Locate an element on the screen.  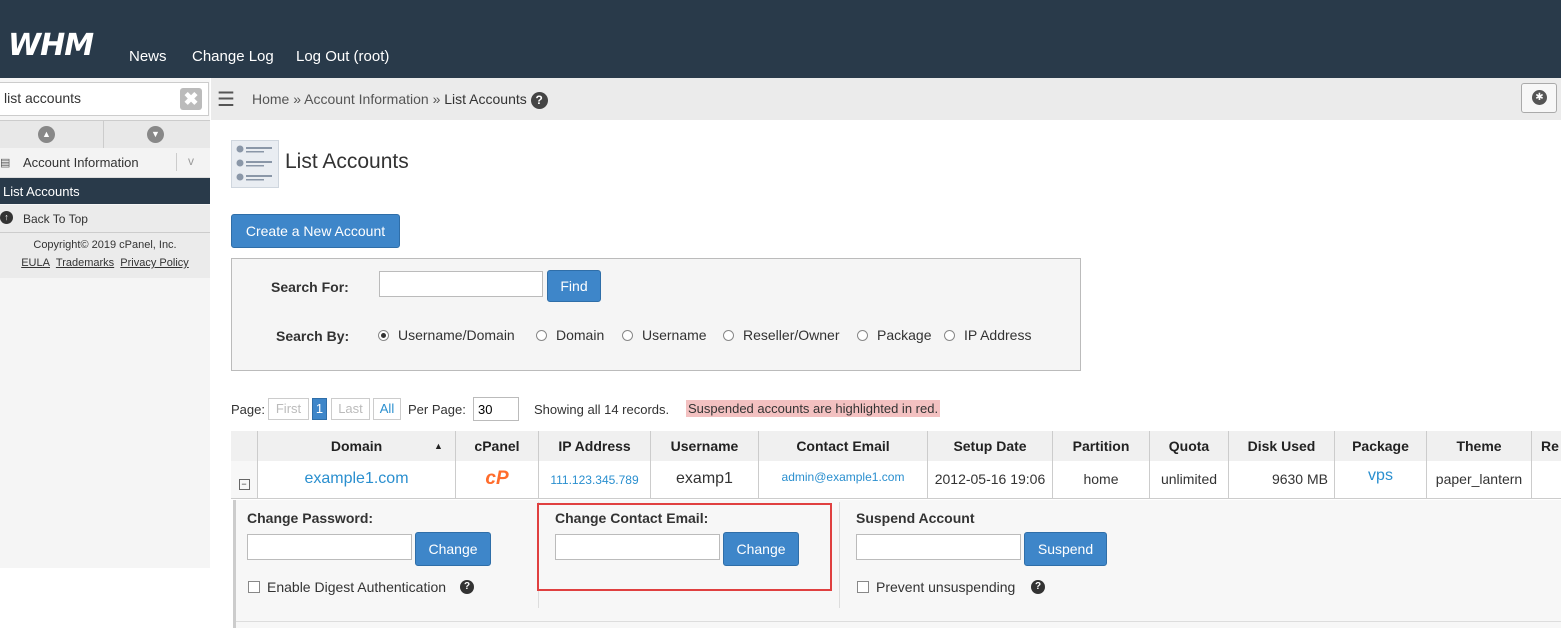
first-page-button: First is located at coordinates (288, 409).